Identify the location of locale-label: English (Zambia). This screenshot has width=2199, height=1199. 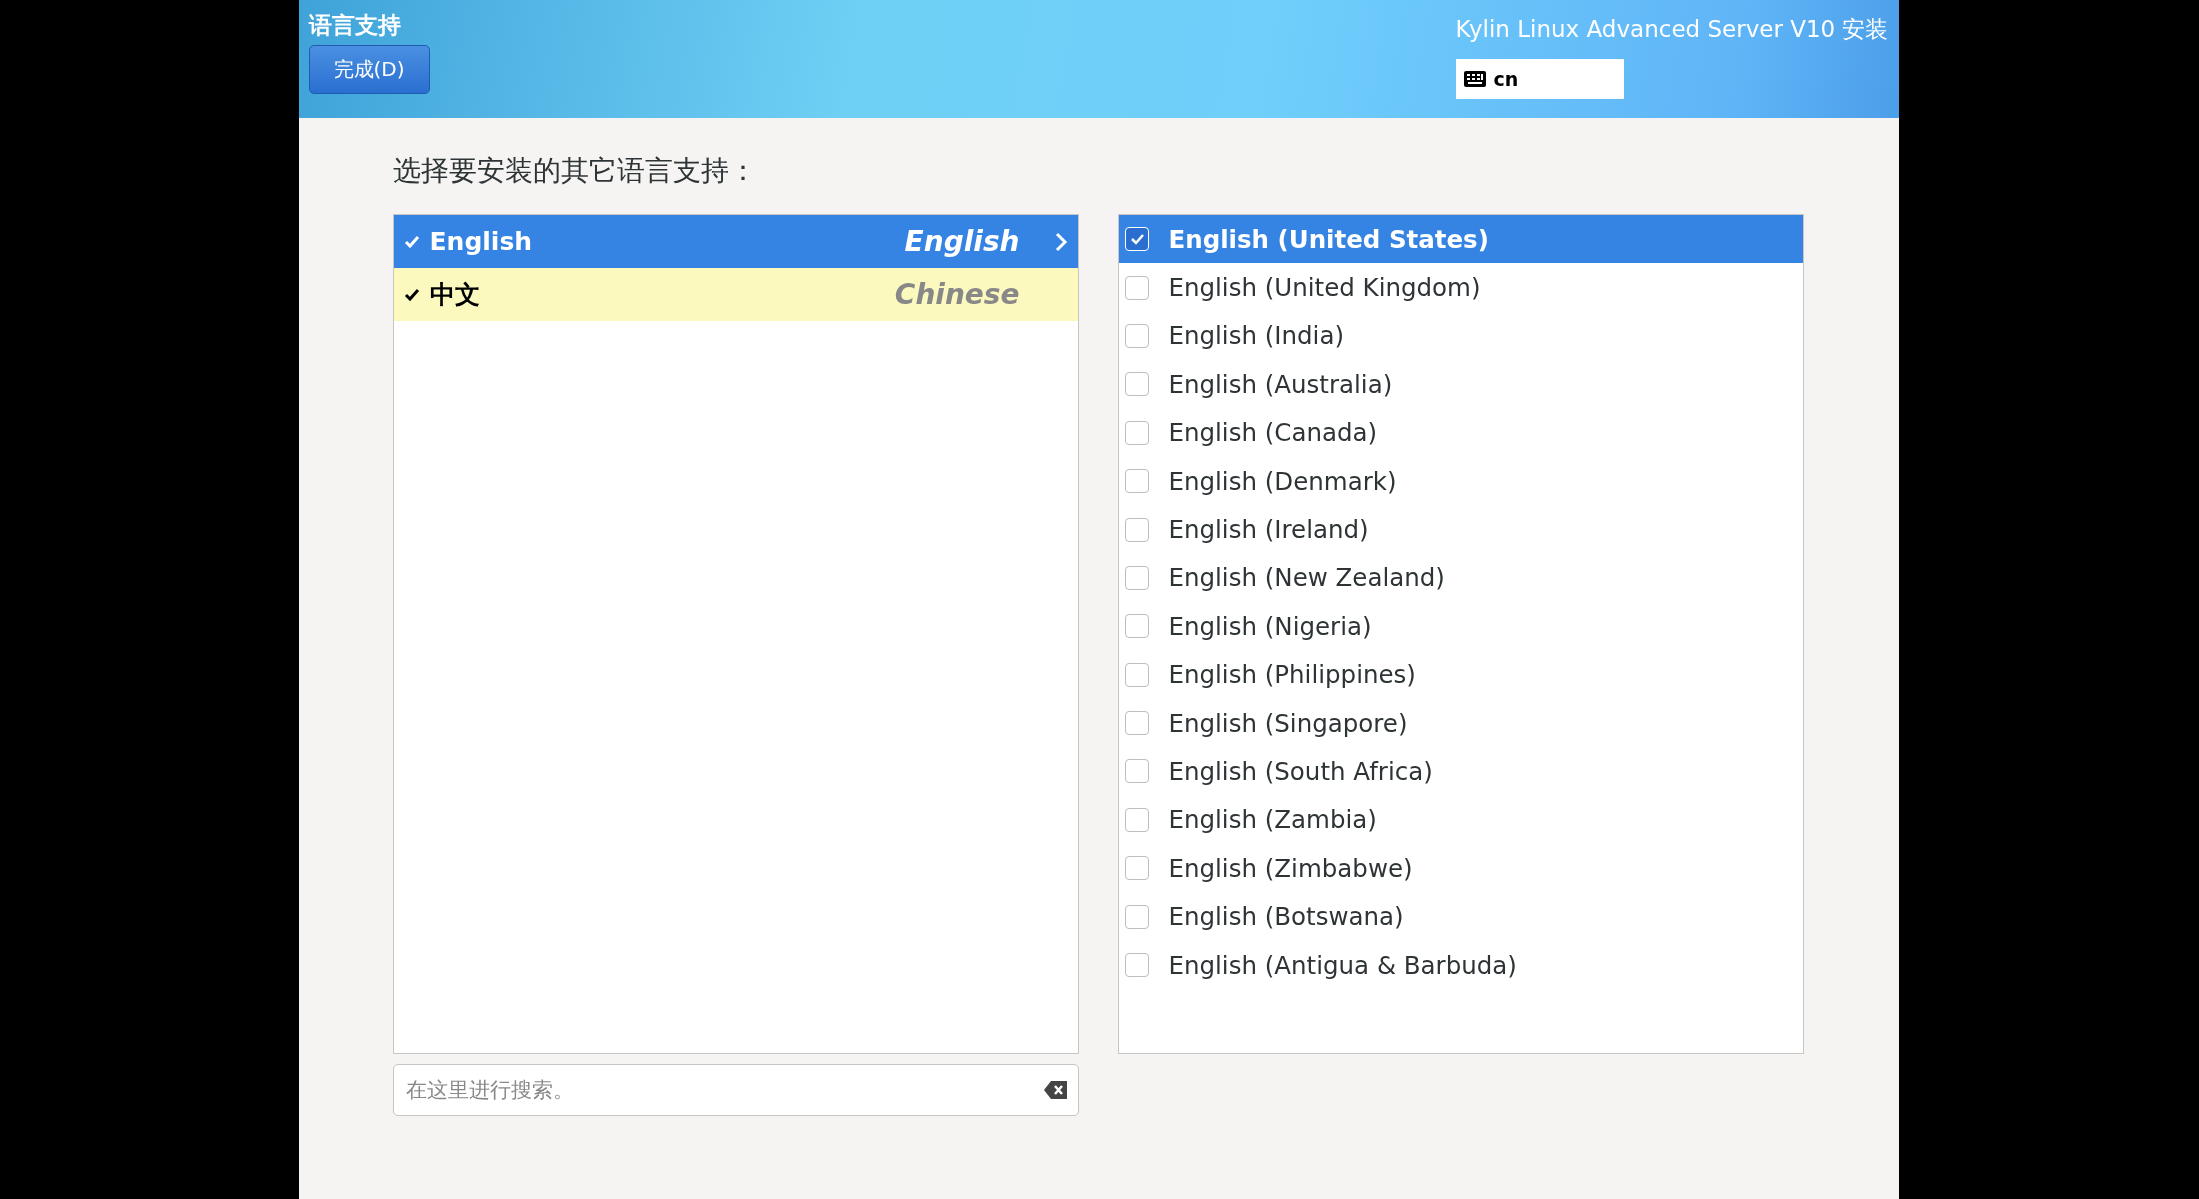
(1272, 820).